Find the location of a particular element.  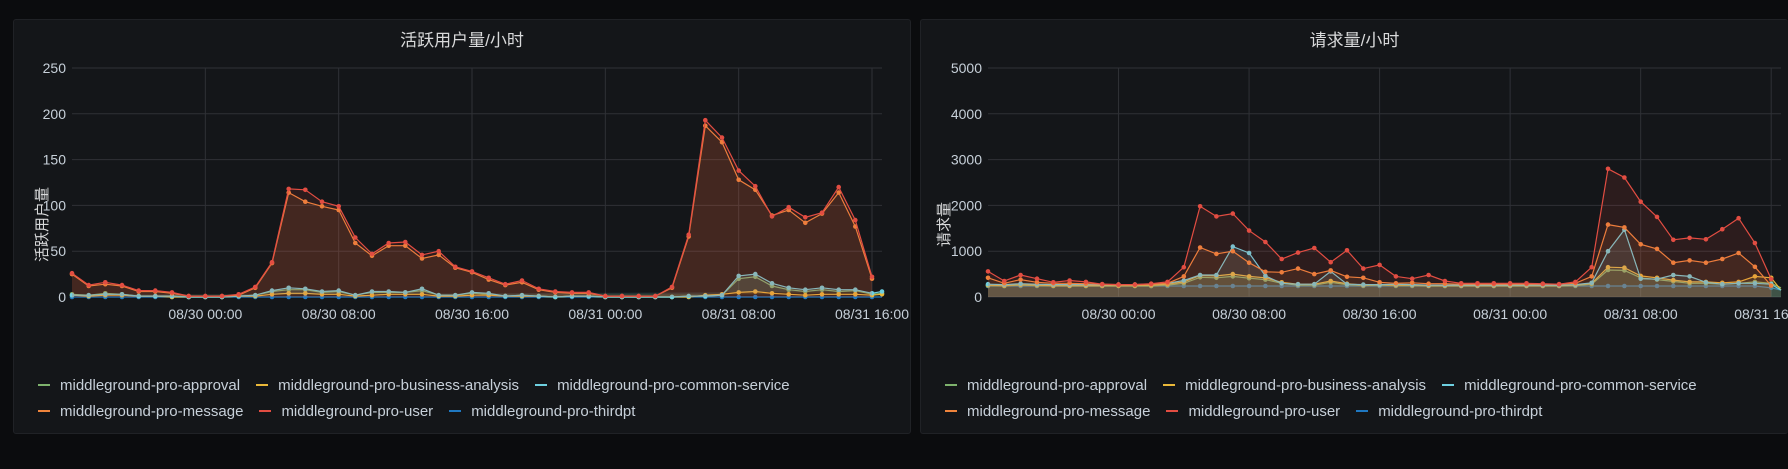

x-tick-label: 08/31 08:00 is located at coordinates (739, 314).